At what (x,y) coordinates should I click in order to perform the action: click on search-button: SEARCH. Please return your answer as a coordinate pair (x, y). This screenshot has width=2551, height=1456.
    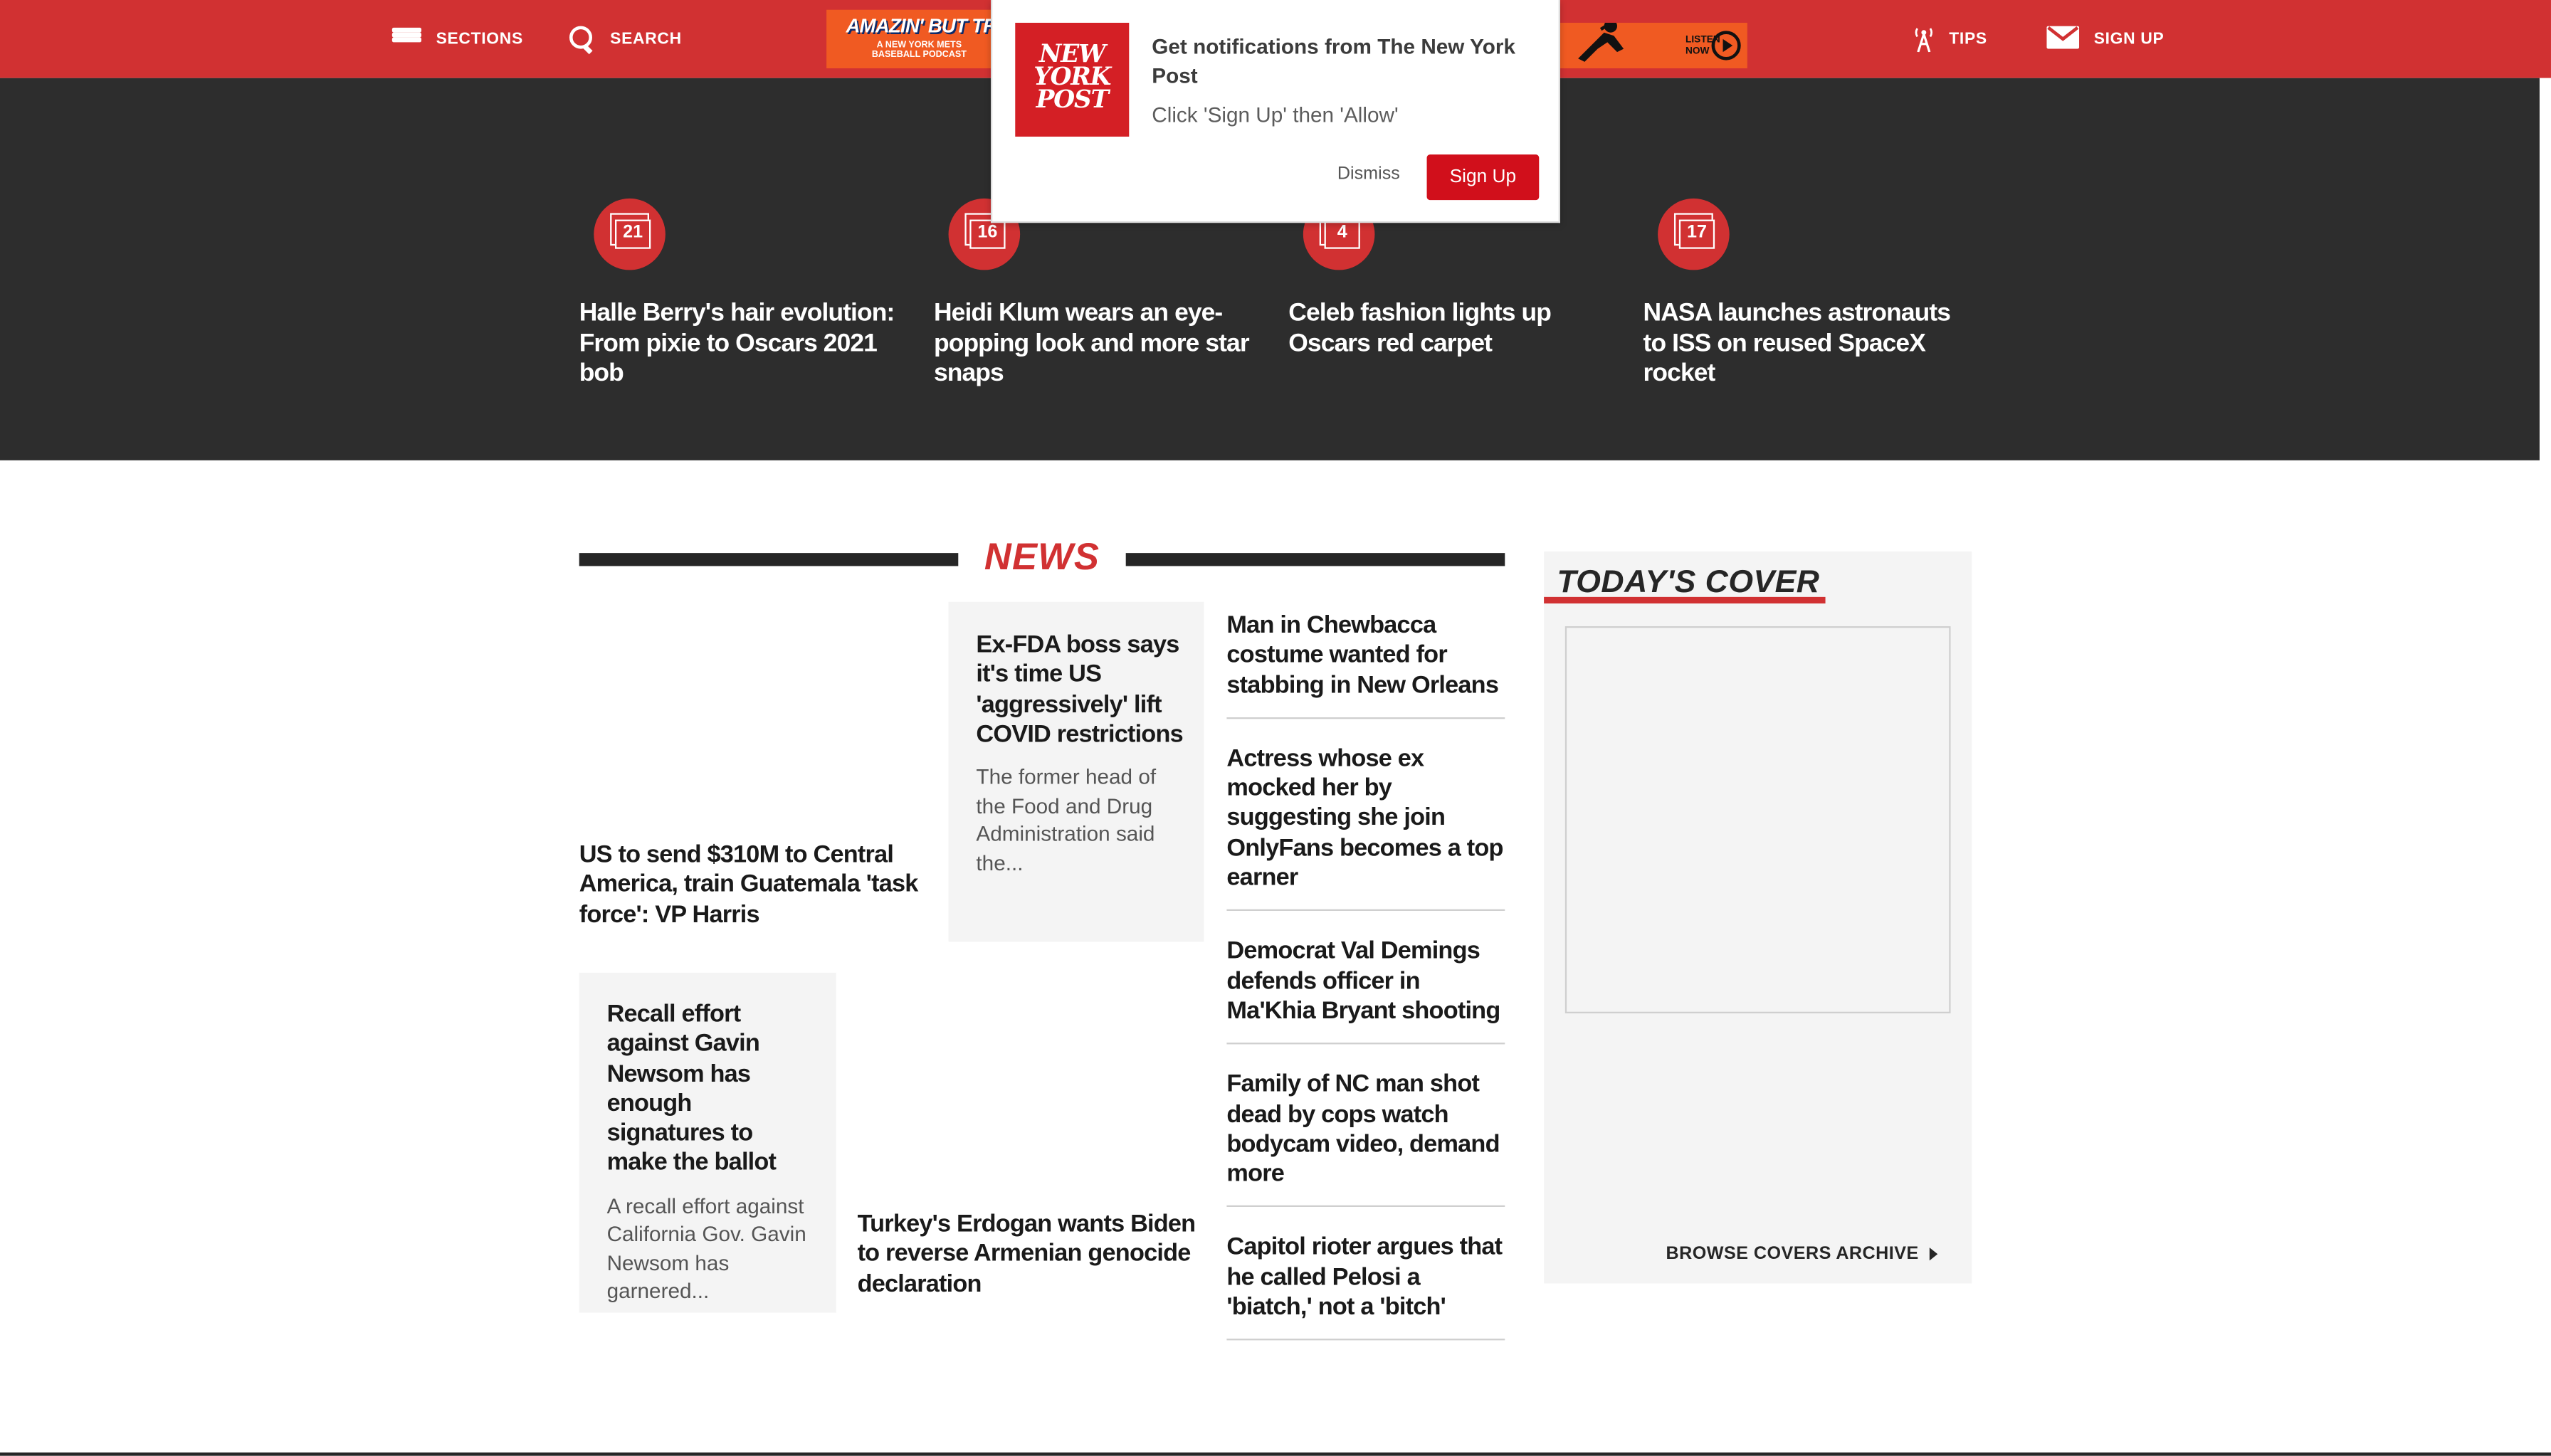
    Looking at the image, I should click on (626, 39).